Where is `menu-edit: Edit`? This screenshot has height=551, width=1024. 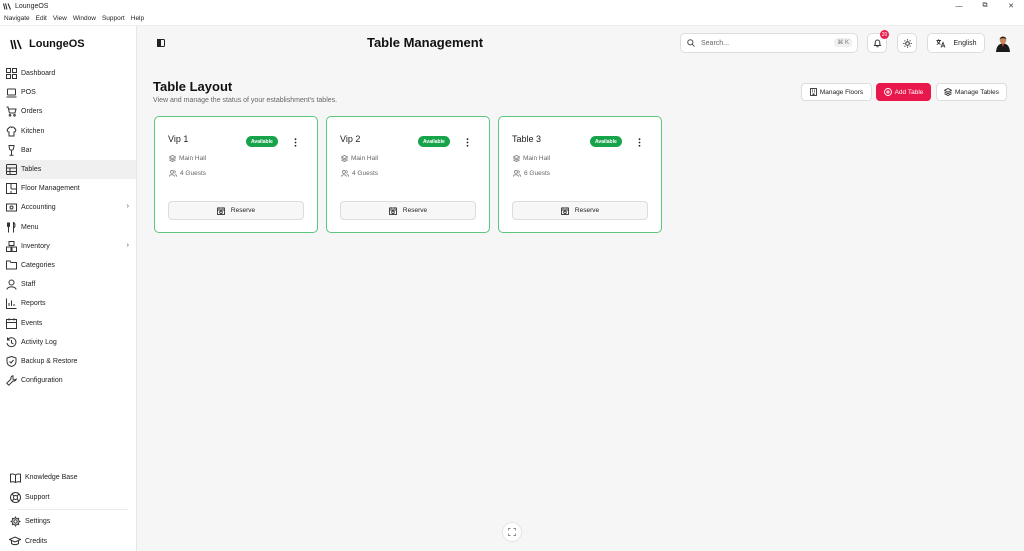
menu-edit: Edit is located at coordinates (41, 18).